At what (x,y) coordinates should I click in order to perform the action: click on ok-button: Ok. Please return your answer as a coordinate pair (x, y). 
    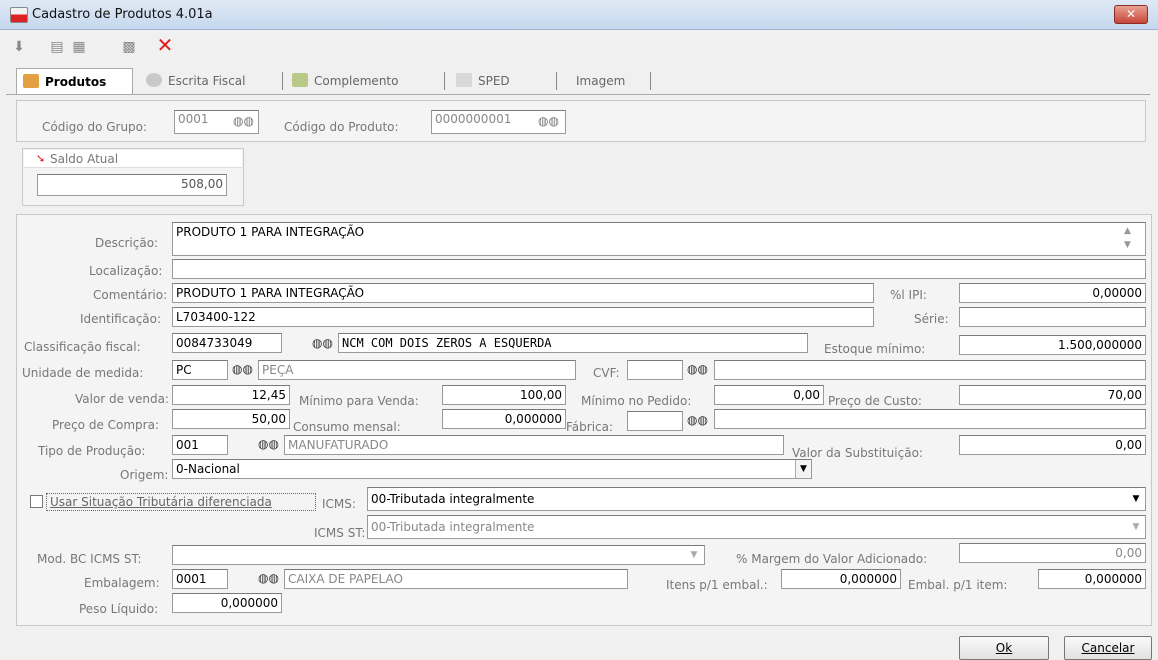
    Looking at the image, I should click on (1004, 648).